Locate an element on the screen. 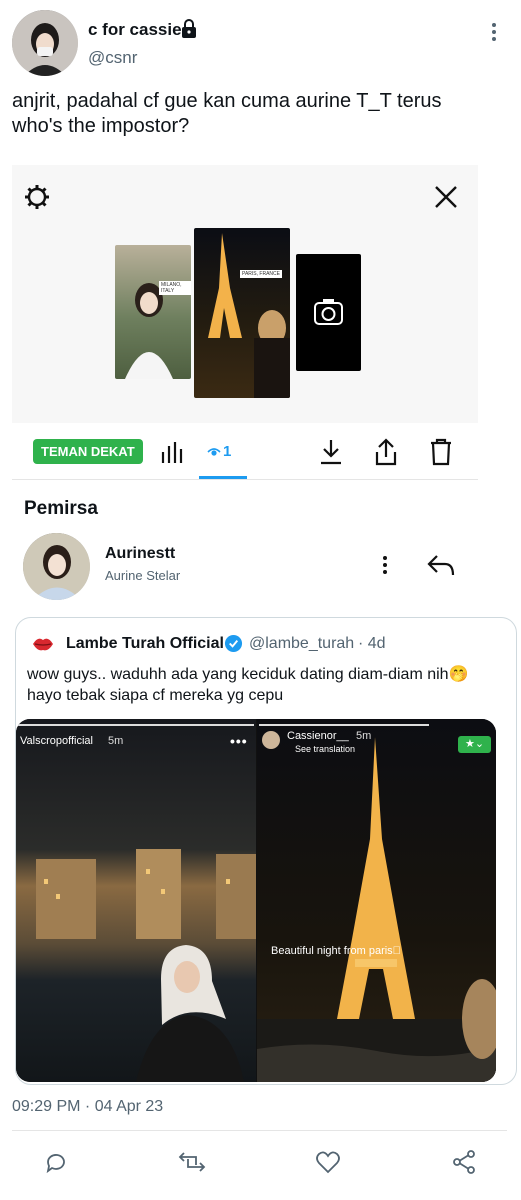 This screenshot has height=1200, width=521. share-upload-icon is located at coordinates (386, 452).